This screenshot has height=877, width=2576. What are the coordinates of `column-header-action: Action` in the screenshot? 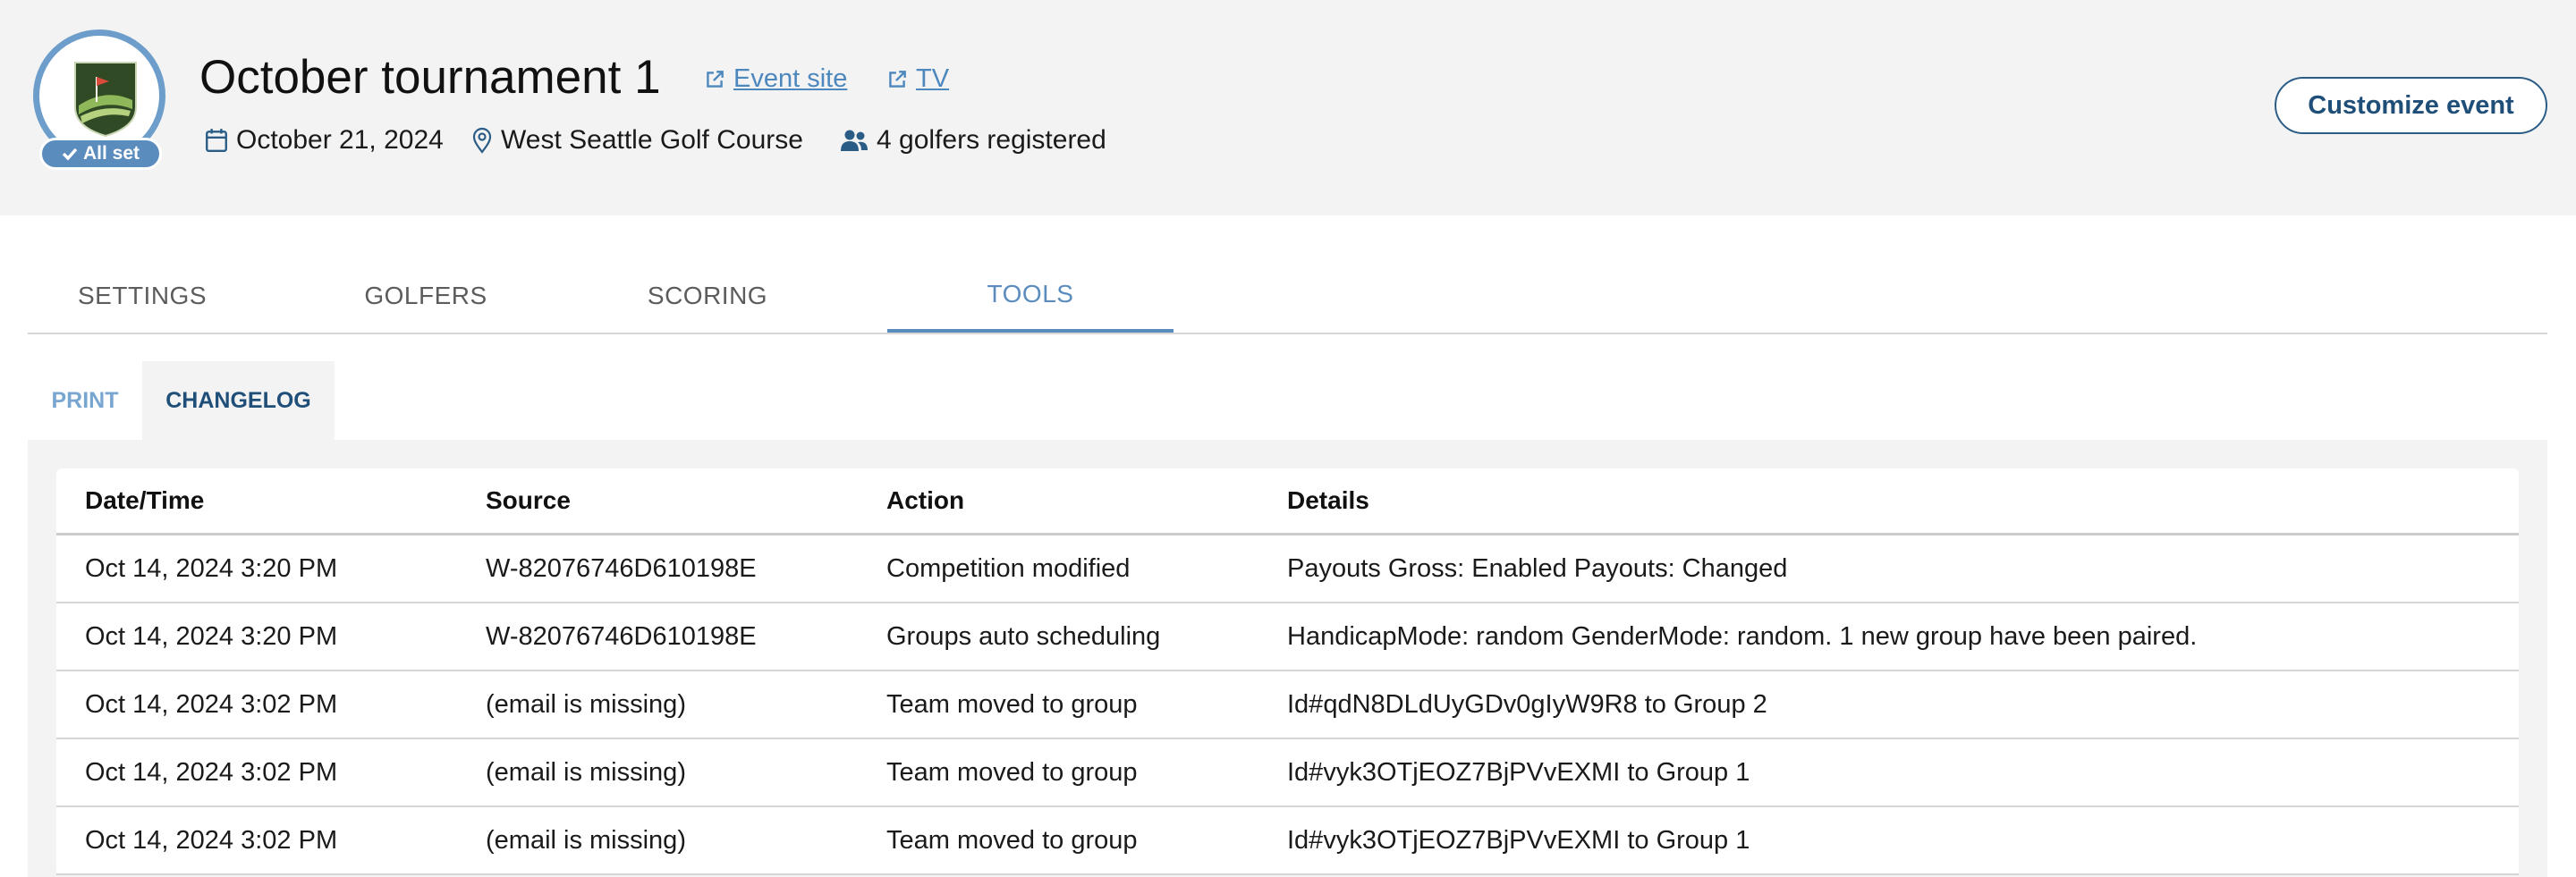 It's located at (1058, 501).